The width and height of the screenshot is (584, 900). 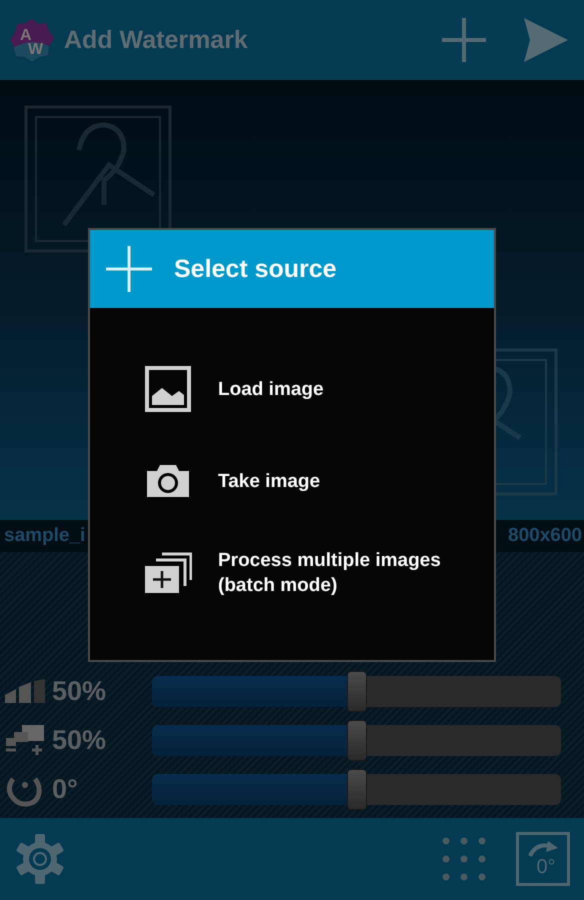 I want to click on multiple-images-icon, so click(x=168, y=573).